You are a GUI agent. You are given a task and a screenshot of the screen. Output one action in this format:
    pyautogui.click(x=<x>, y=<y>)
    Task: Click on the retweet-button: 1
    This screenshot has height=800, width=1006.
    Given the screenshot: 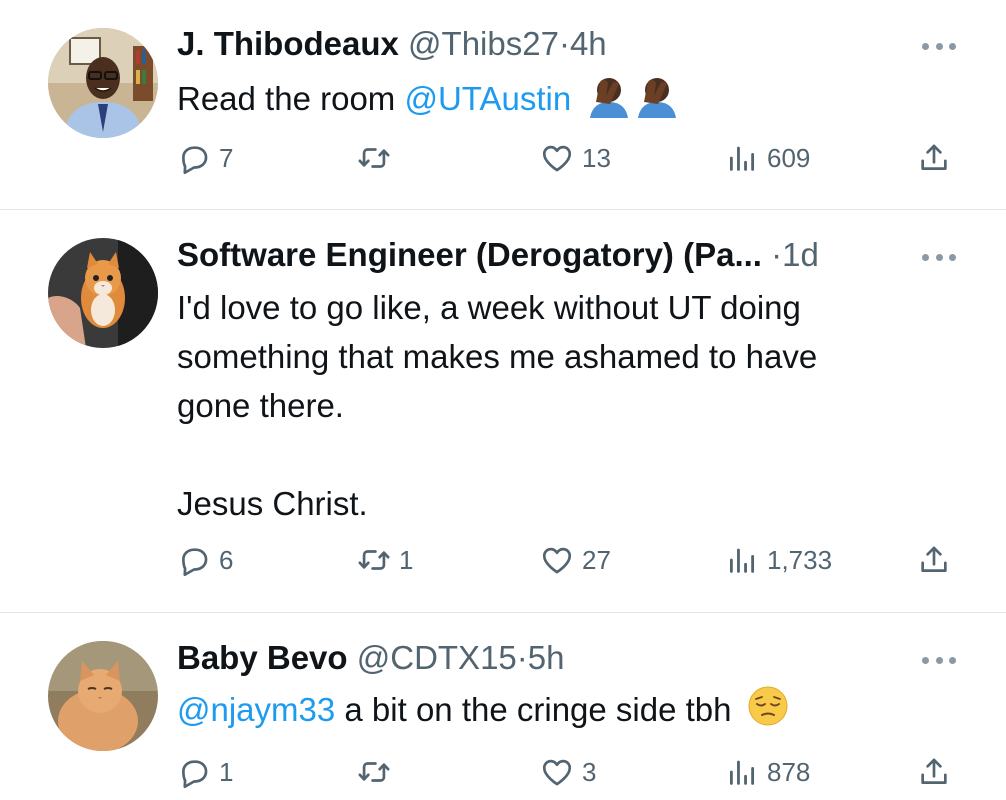 What is the action you would take?
    pyautogui.click(x=385, y=560)
    